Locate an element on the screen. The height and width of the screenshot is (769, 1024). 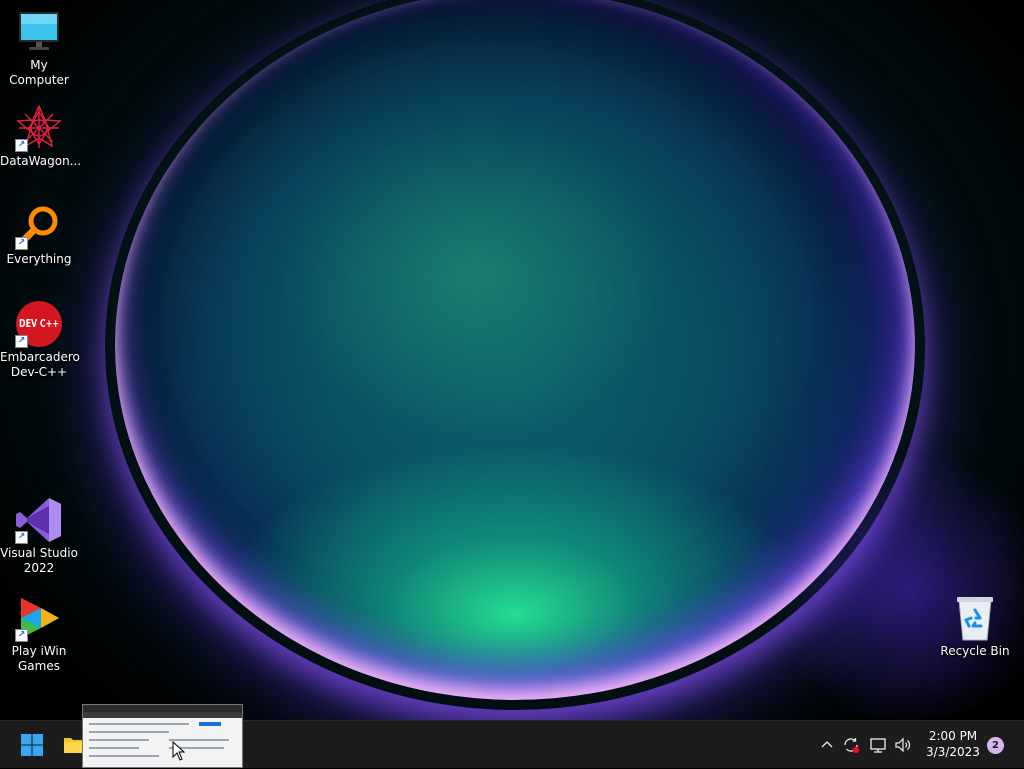
sync-tray-button is located at coordinates (851, 745).